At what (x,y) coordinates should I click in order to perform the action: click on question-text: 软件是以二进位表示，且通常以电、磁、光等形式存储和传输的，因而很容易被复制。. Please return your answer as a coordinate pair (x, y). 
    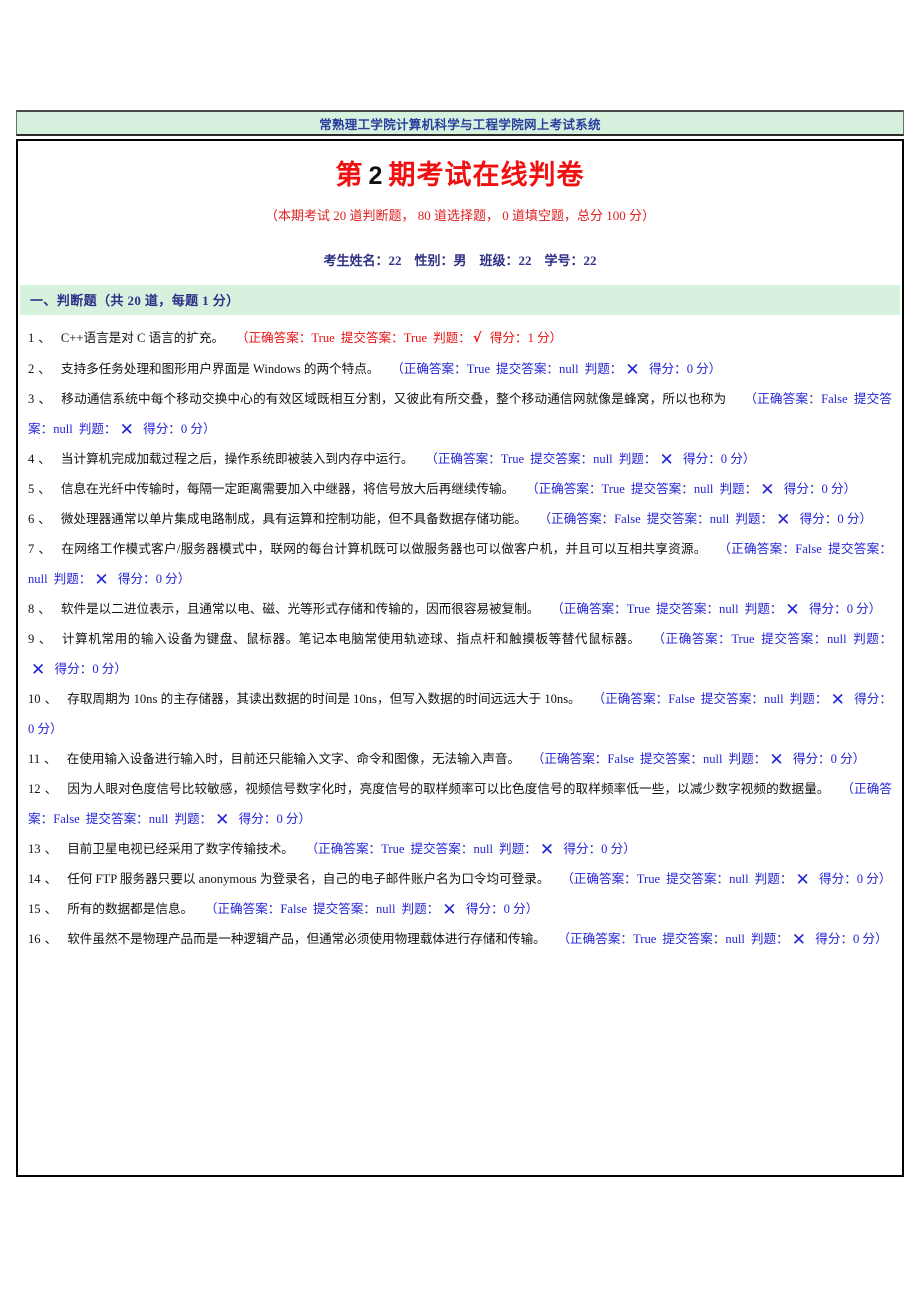
    Looking at the image, I should click on (300, 608).